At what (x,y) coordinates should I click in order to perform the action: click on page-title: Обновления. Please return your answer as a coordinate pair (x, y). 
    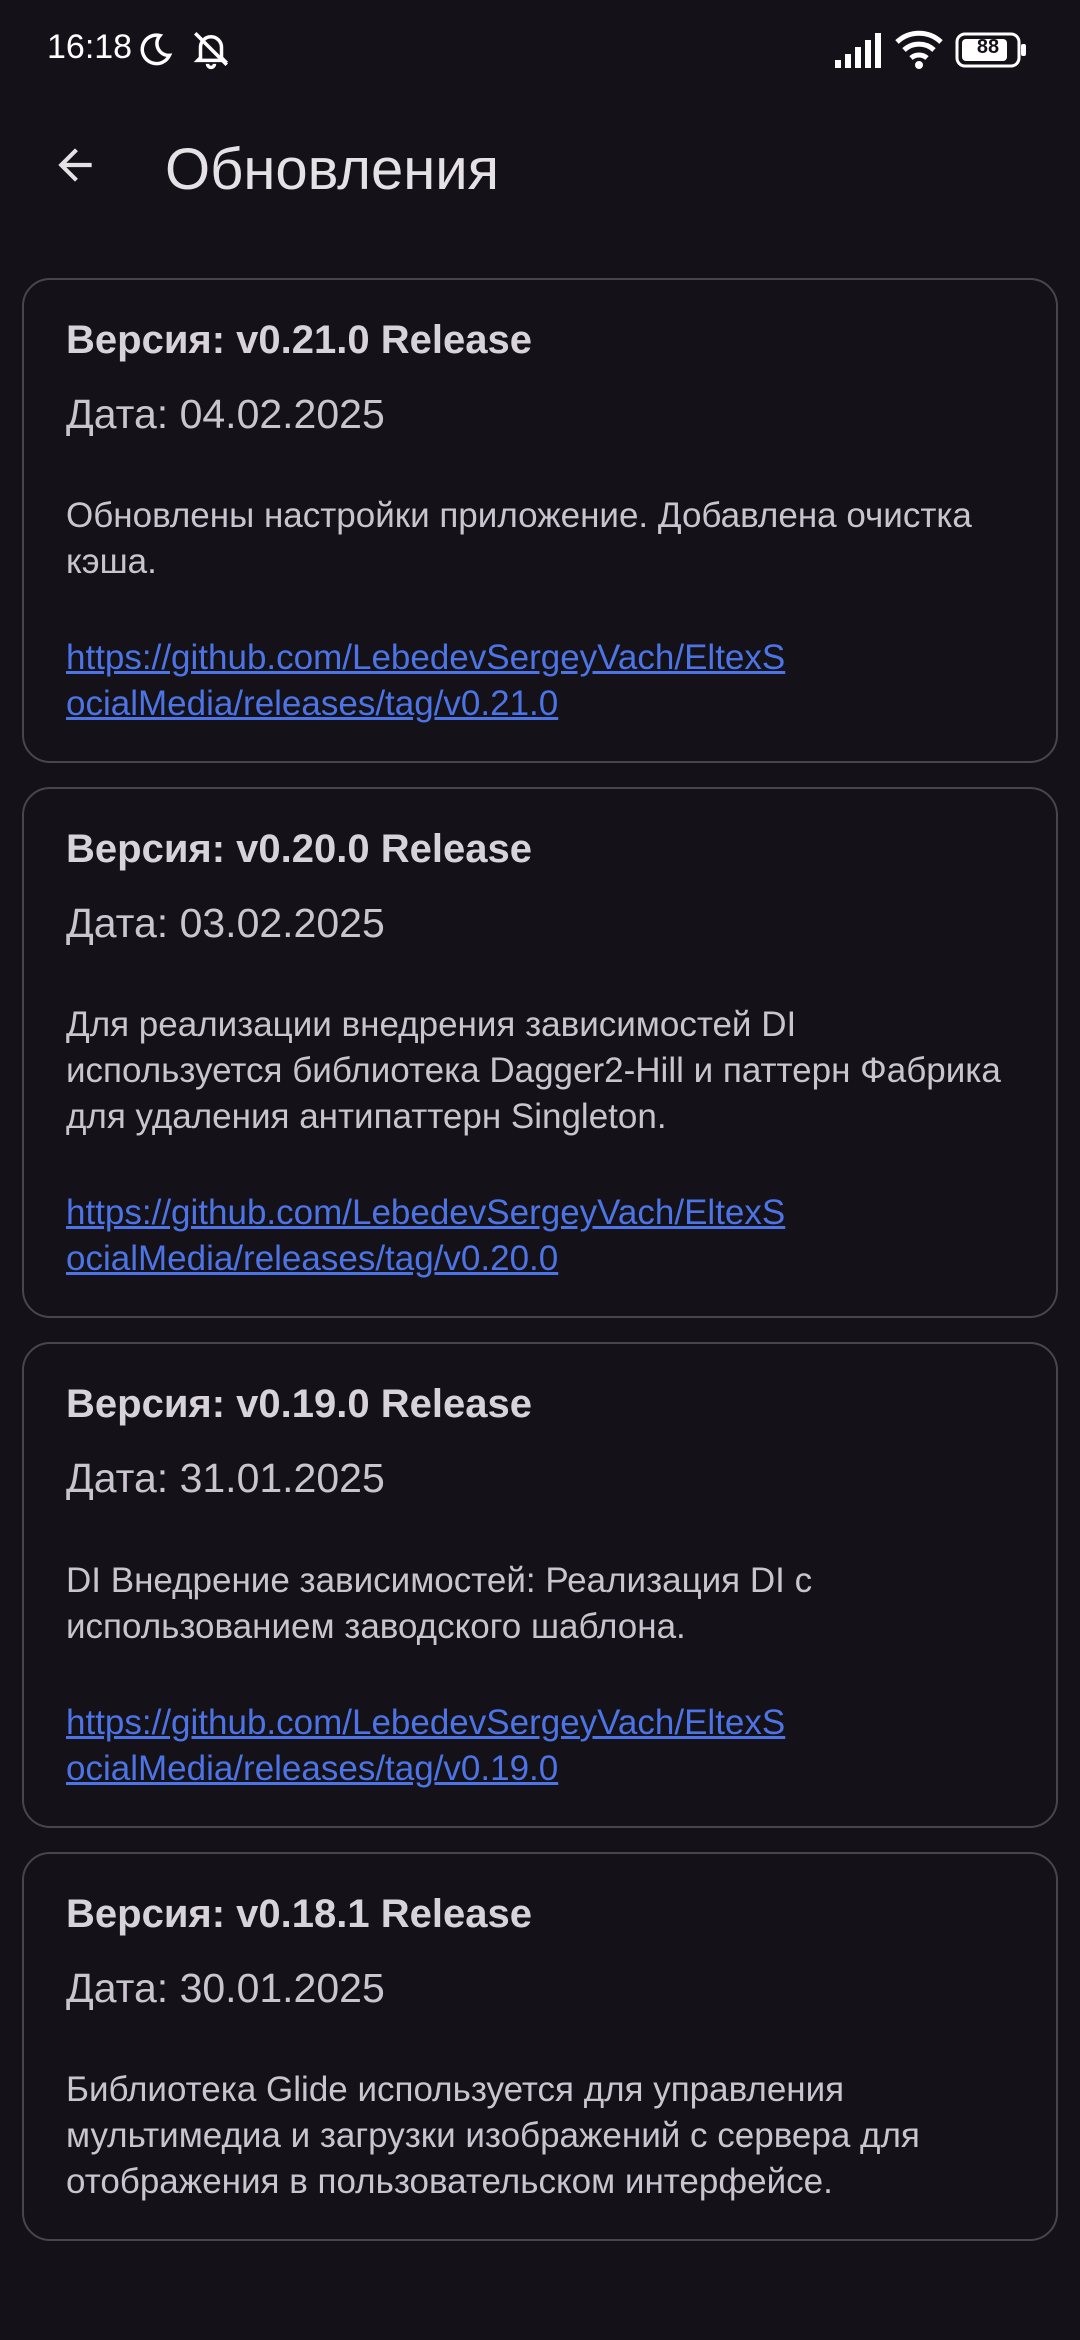
    Looking at the image, I should click on (332, 169).